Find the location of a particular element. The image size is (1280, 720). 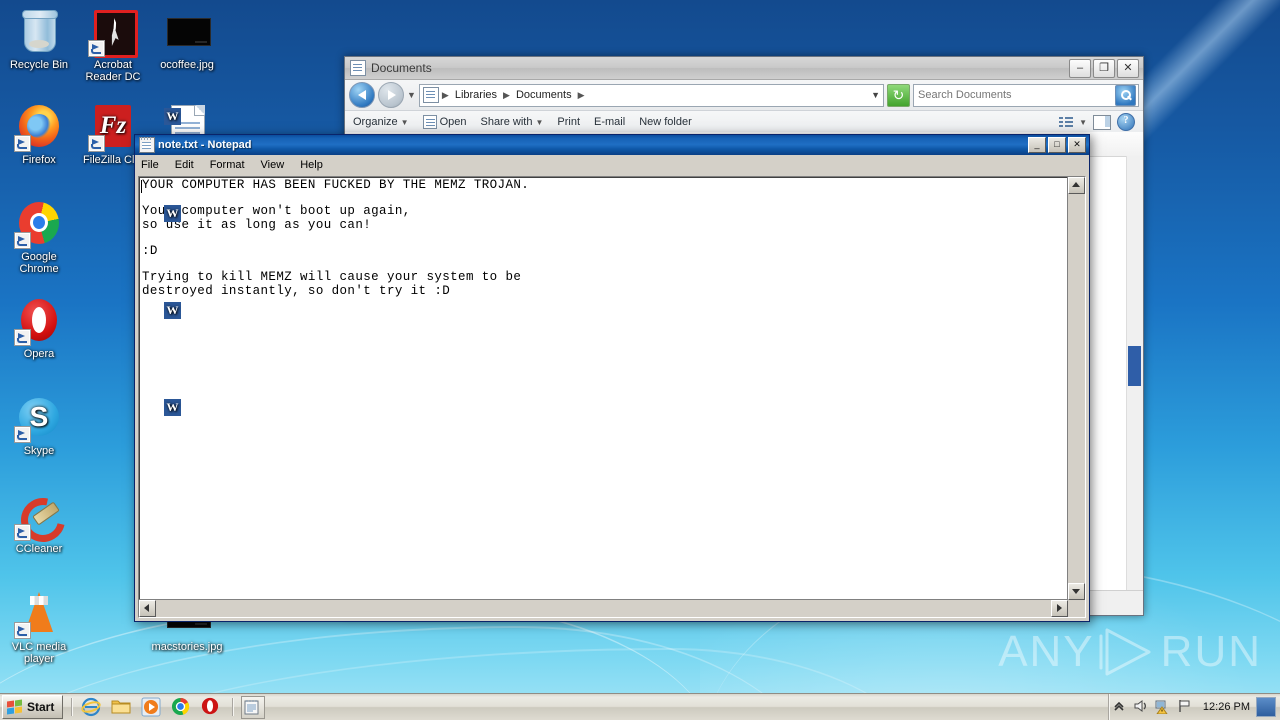

menu-file: File is located at coordinates (150, 165).